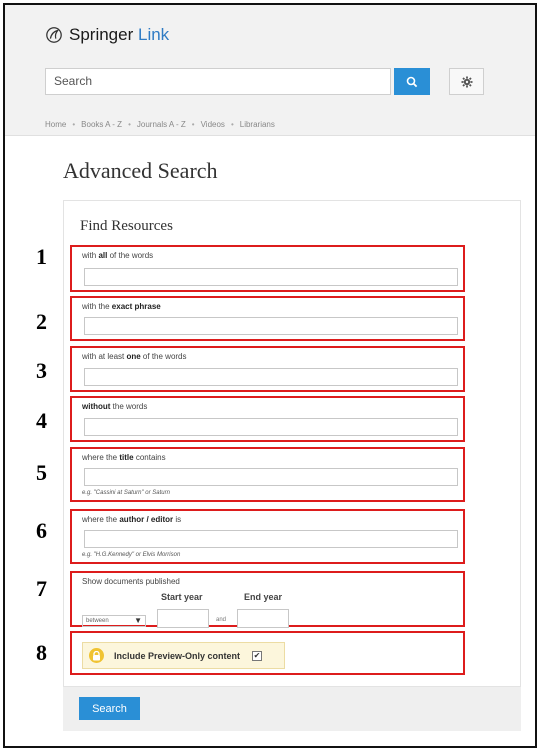  What do you see at coordinates (271, 477) in the screenshot?
I see `title-input` at bounding box center [271, 477].